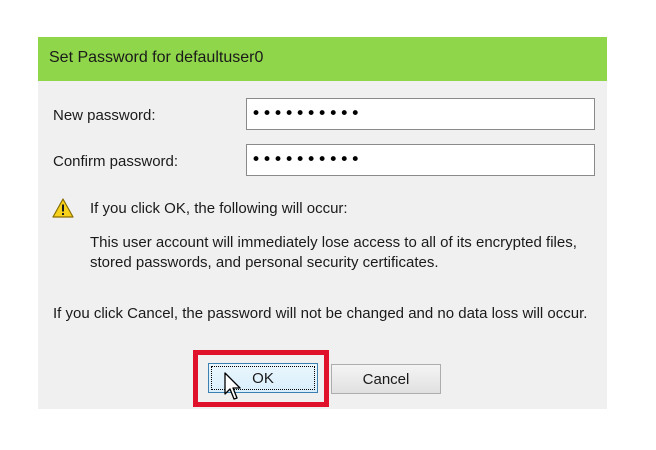 Image resolution: width=656 pixels, height=450 pixels. I want to click on mouse-cursor-icon, so click(232, 386).